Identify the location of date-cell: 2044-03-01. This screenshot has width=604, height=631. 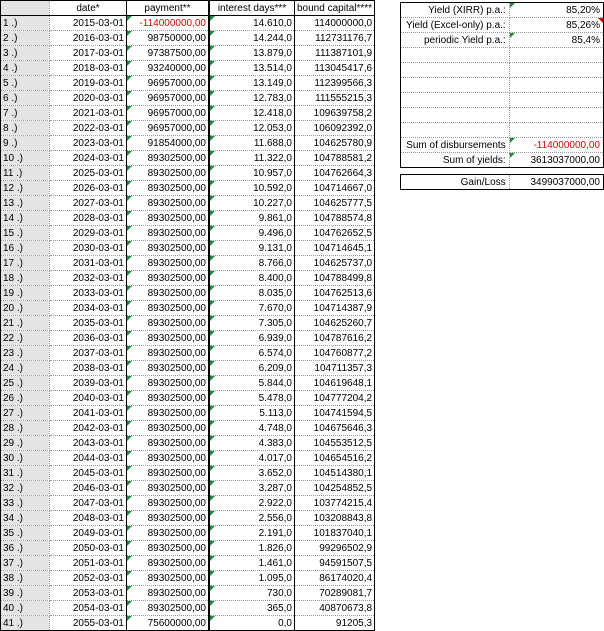
(88, 458).